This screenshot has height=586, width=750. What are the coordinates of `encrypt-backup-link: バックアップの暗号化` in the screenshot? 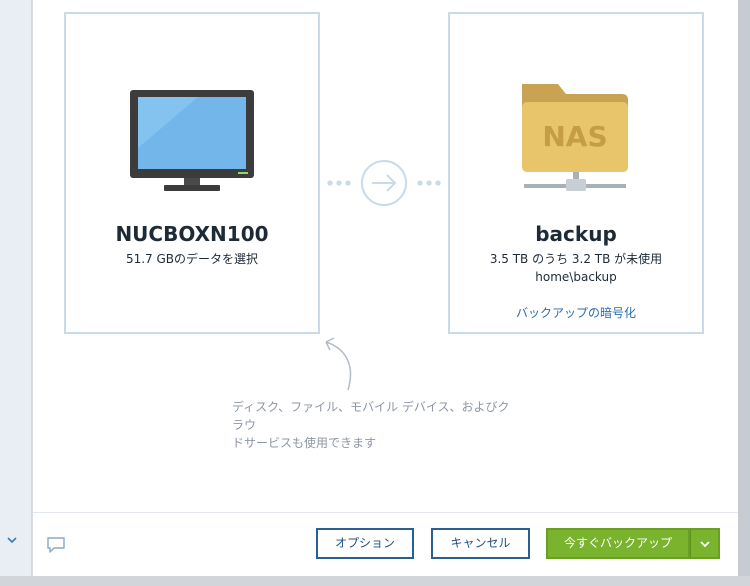 It's located at (576, 312).